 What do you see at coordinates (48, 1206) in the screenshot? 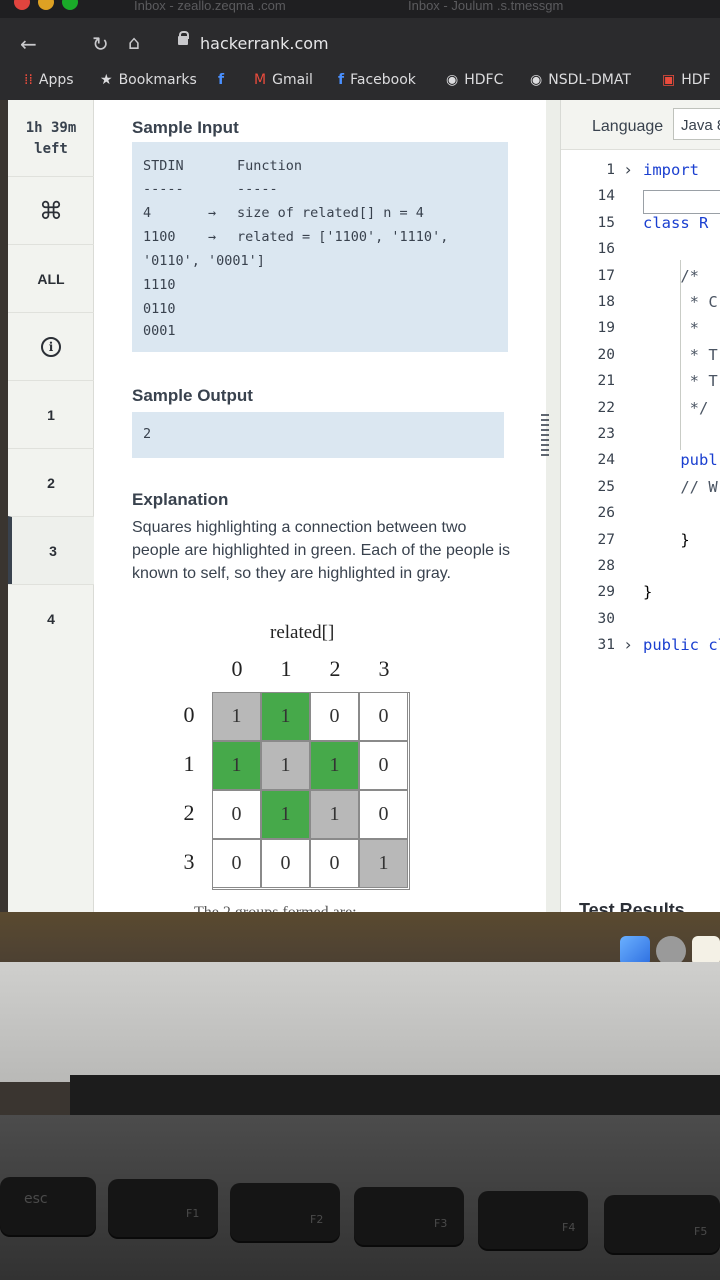
I see `esc-key: esc` at bounding box center [48, 1206].